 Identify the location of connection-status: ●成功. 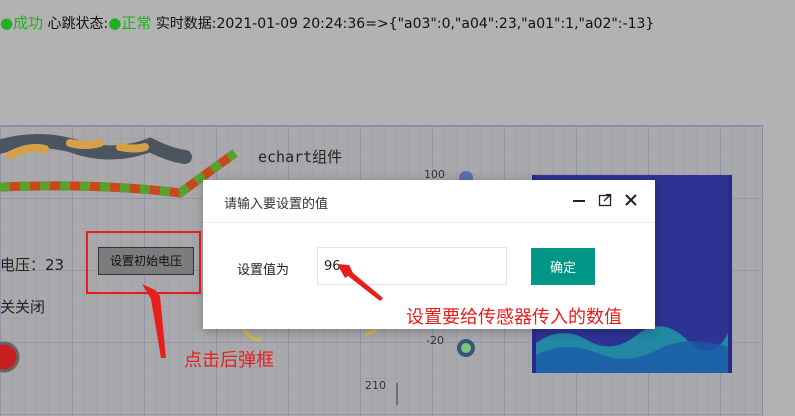
(22, 23).